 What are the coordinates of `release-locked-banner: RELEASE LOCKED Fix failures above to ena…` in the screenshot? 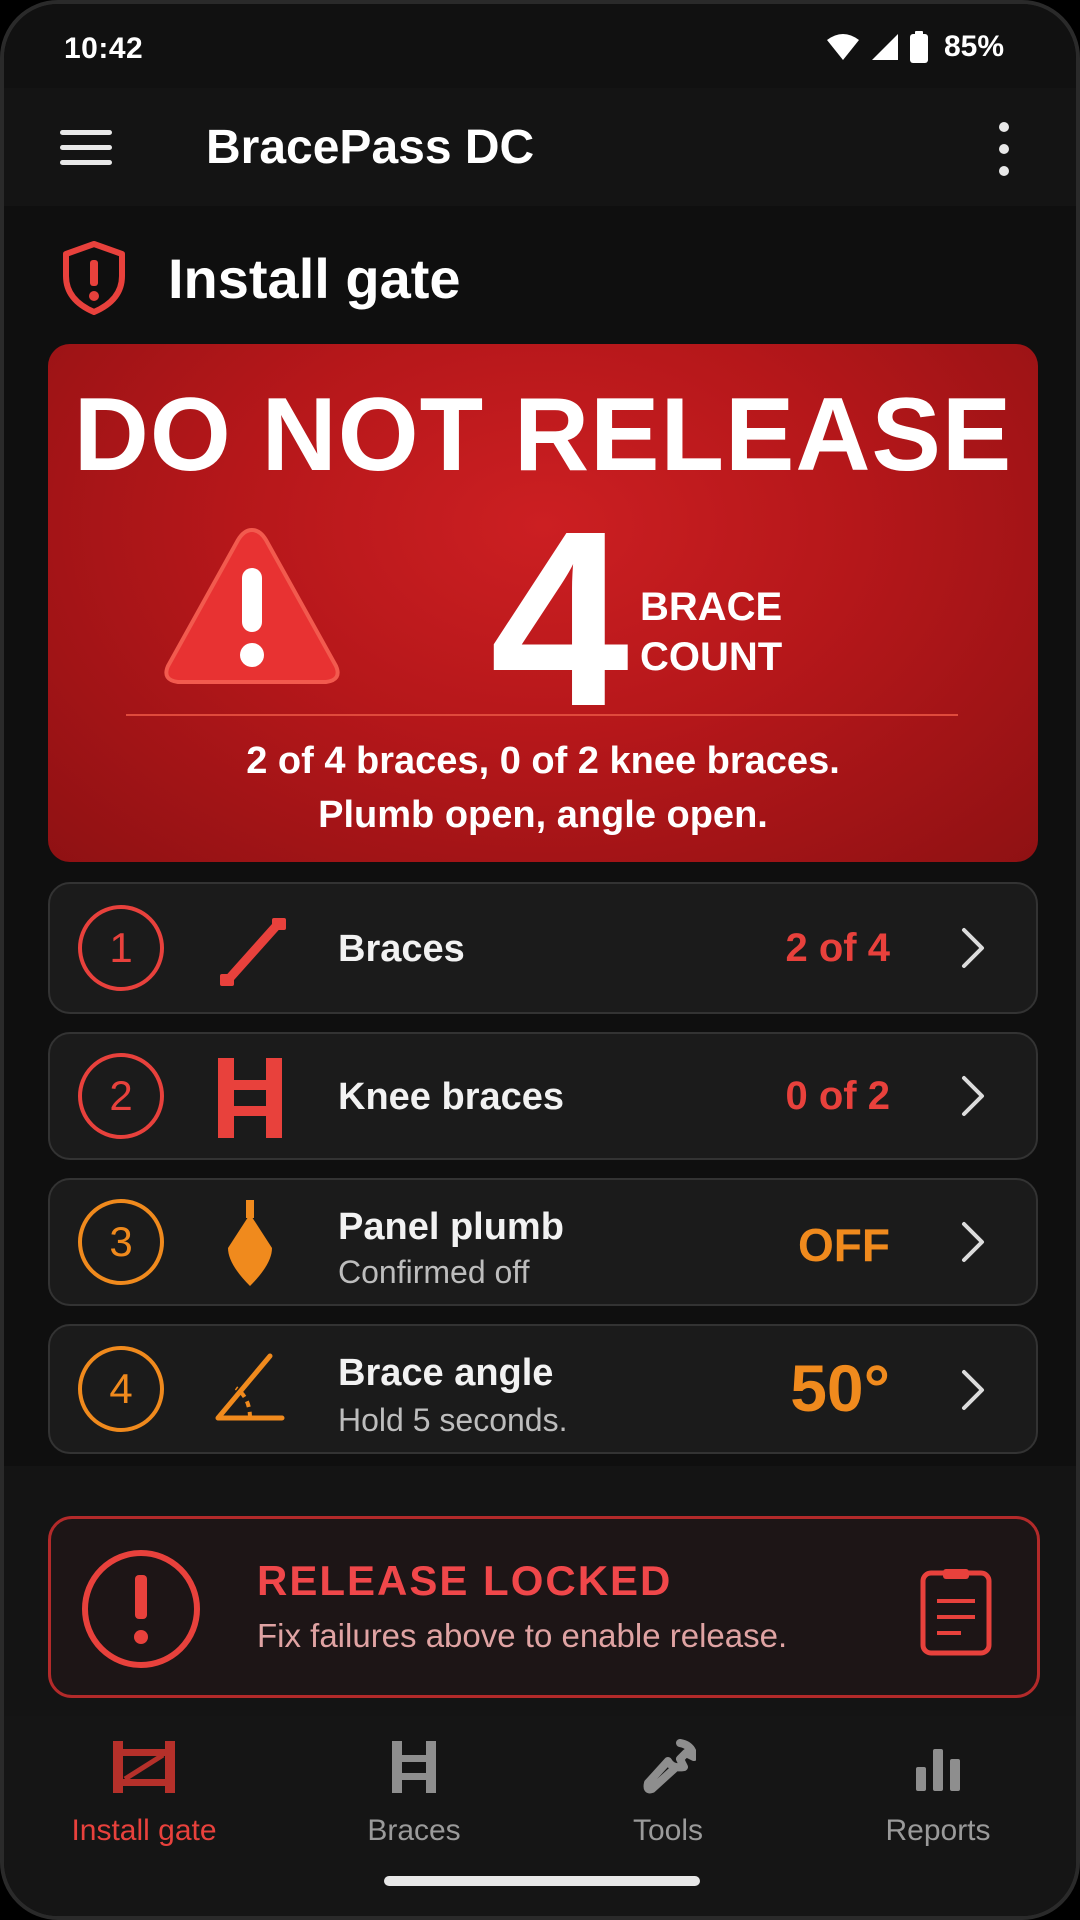 It's located at (544, 1607).